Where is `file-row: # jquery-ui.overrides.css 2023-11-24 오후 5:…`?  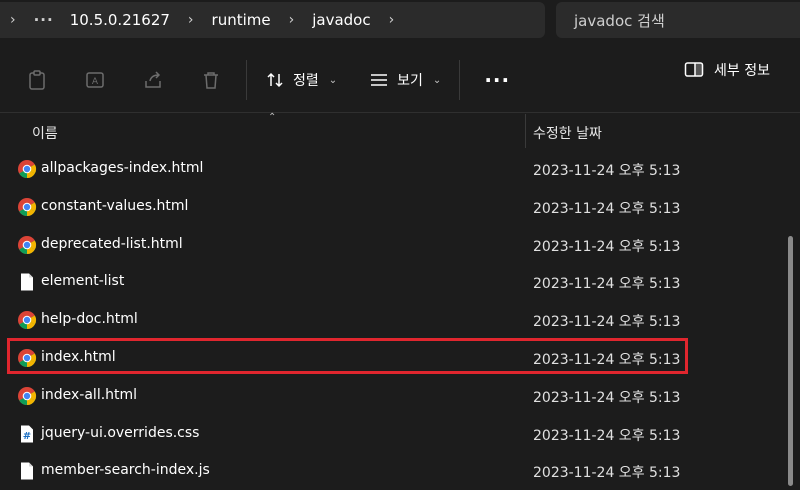 file-row: # jquery-ui.overrides.css 2023-11-24 오후 5:… is located at coordinates (395, 434).